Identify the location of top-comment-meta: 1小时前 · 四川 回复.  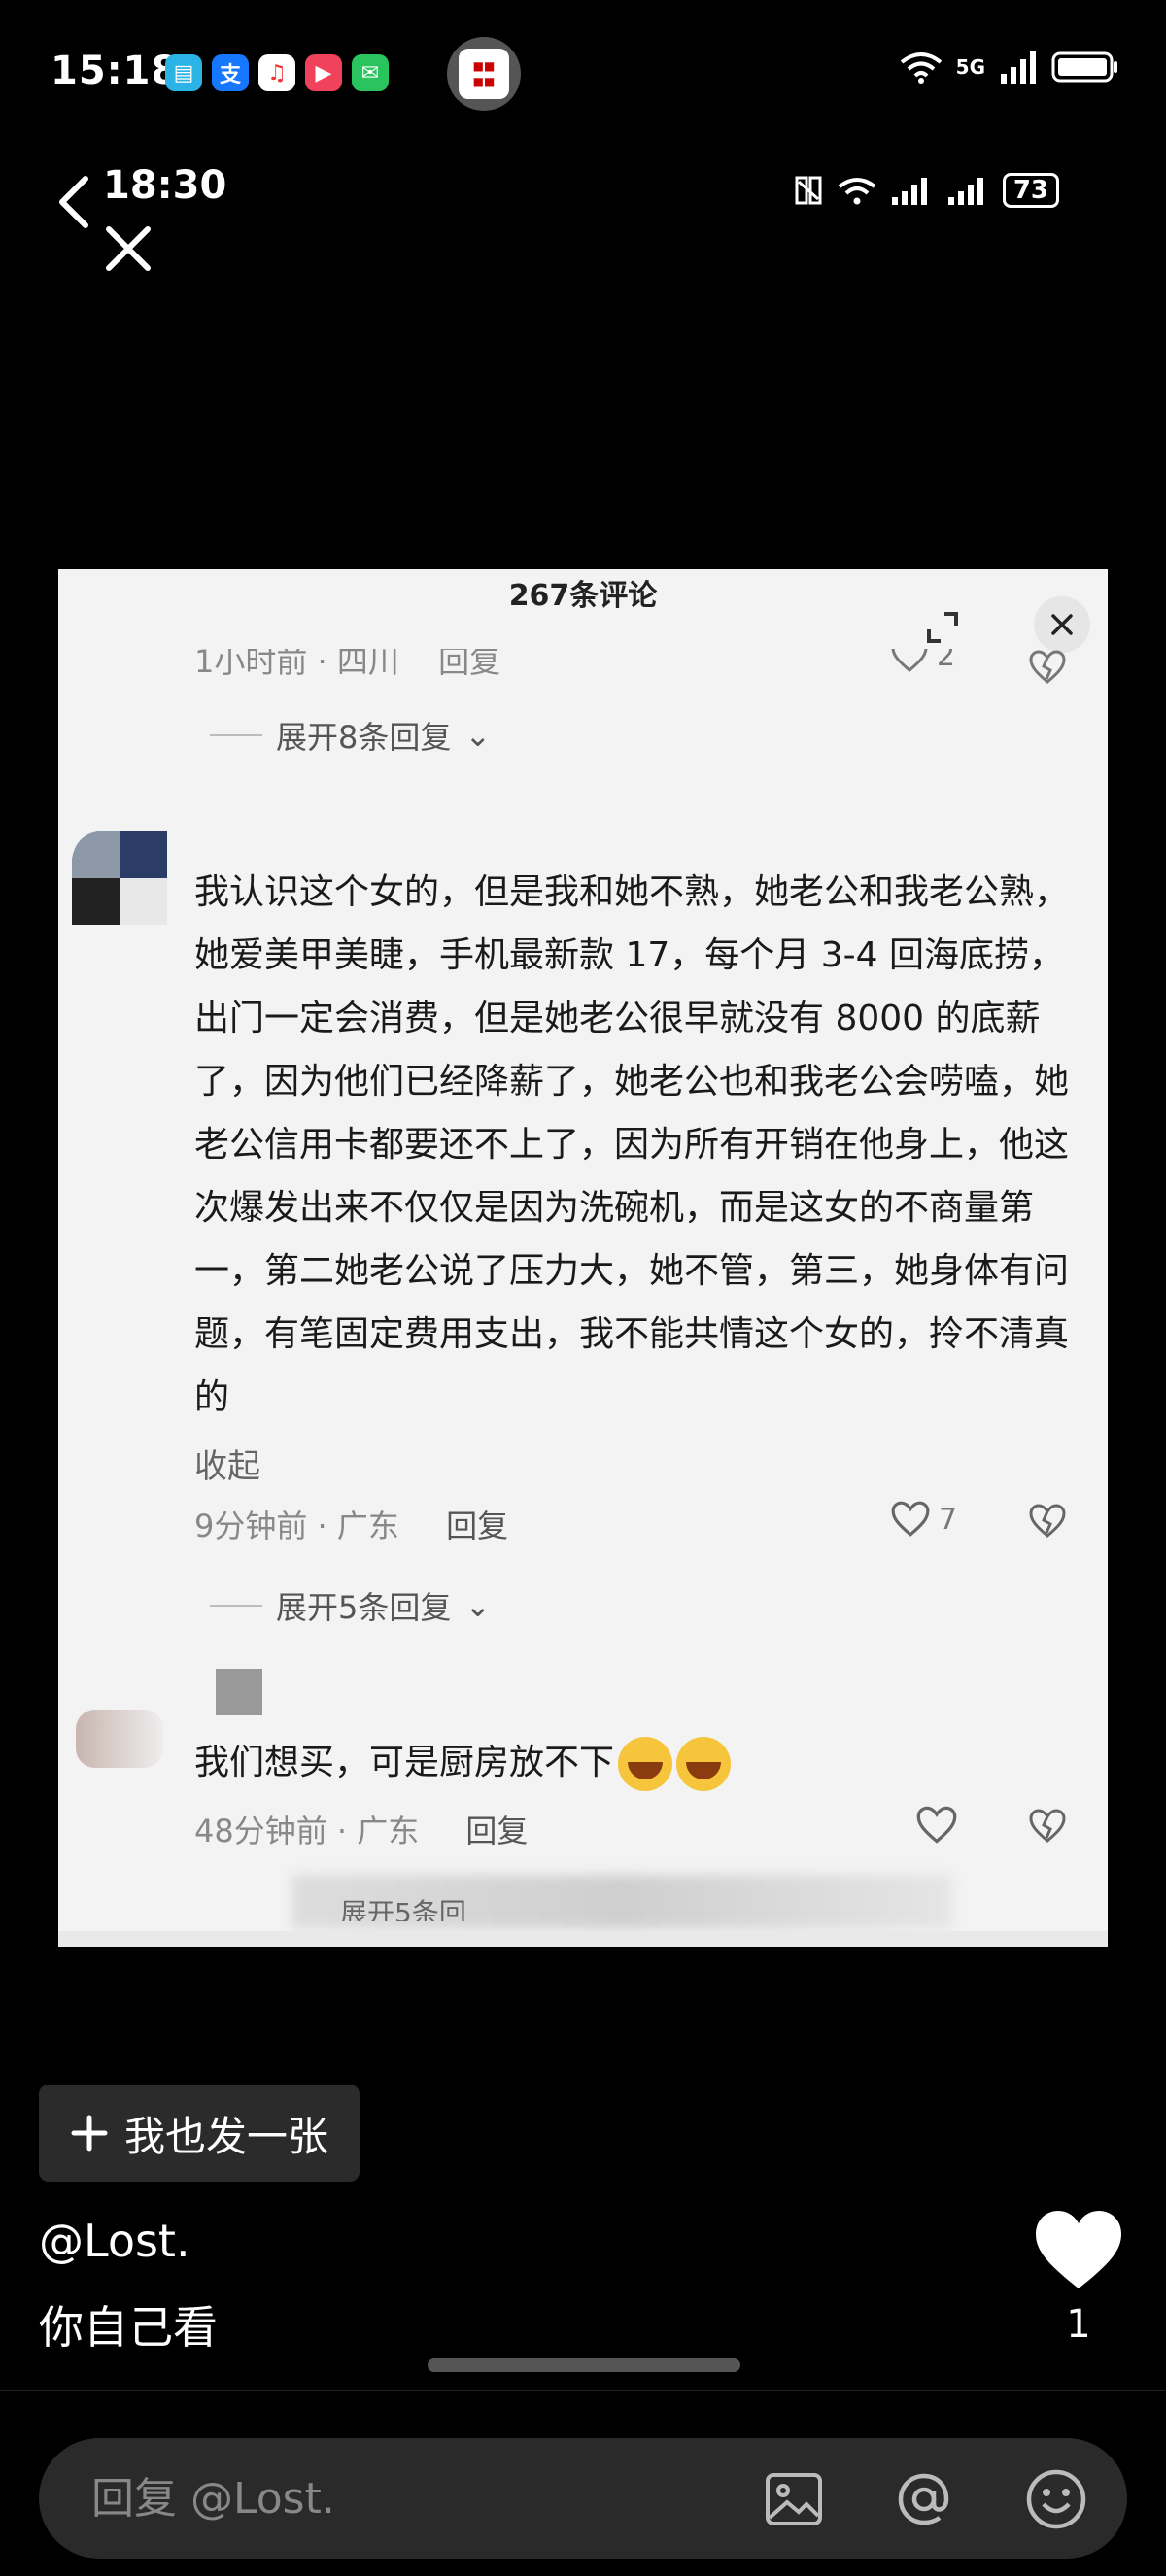
(347, 662).